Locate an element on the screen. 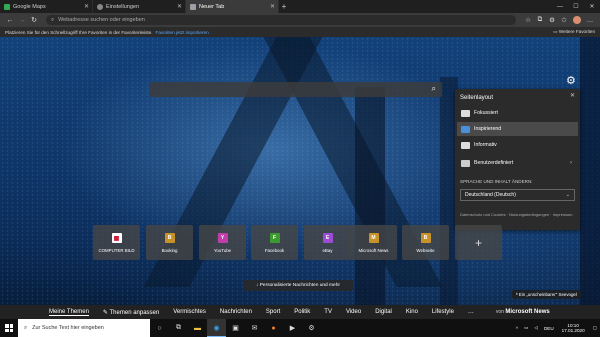  quick-link-ebay: E eBay is located at coordinates (327, 242).